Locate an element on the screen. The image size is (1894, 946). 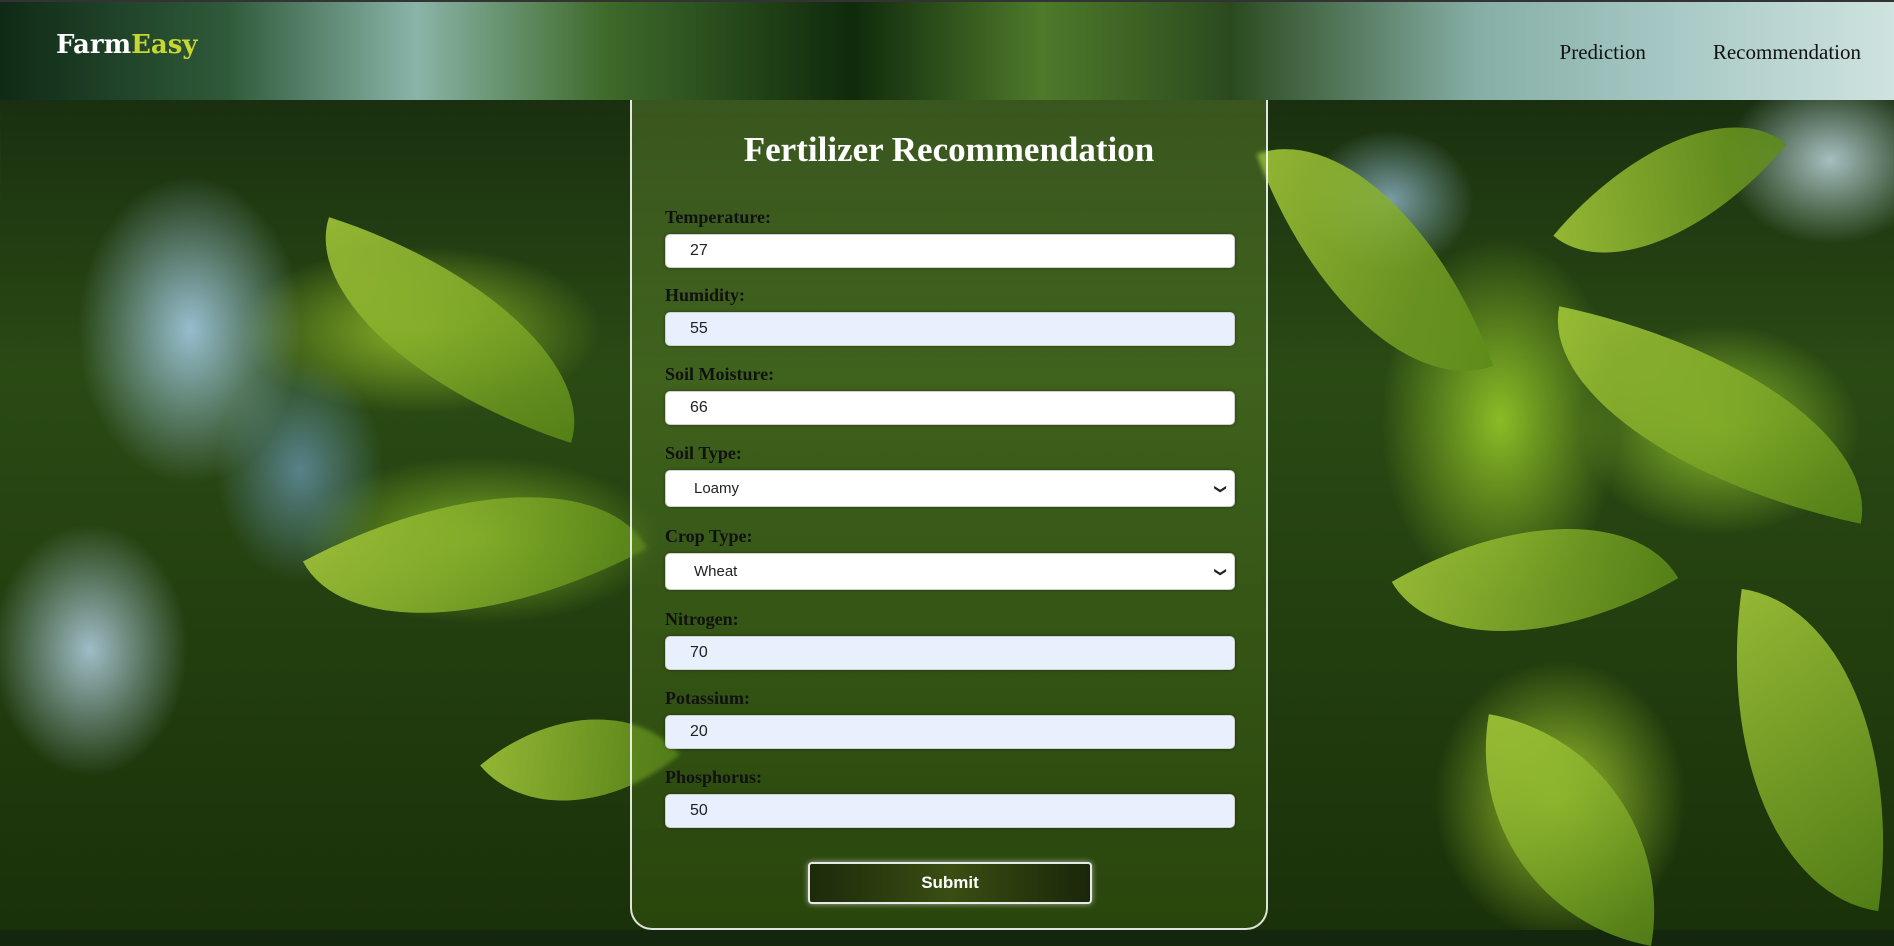
temperature-input is located at coordinates (950, 251).